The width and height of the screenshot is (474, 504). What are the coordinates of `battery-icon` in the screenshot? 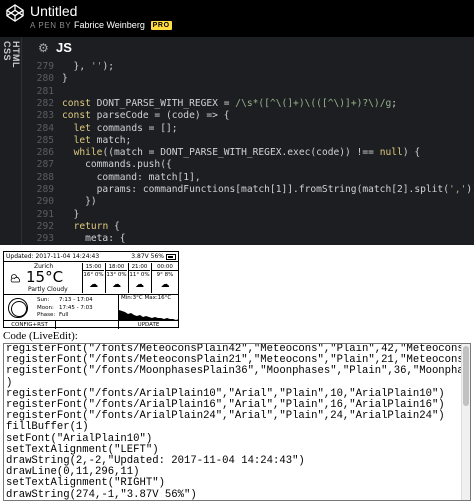 It's located at (171, 257).